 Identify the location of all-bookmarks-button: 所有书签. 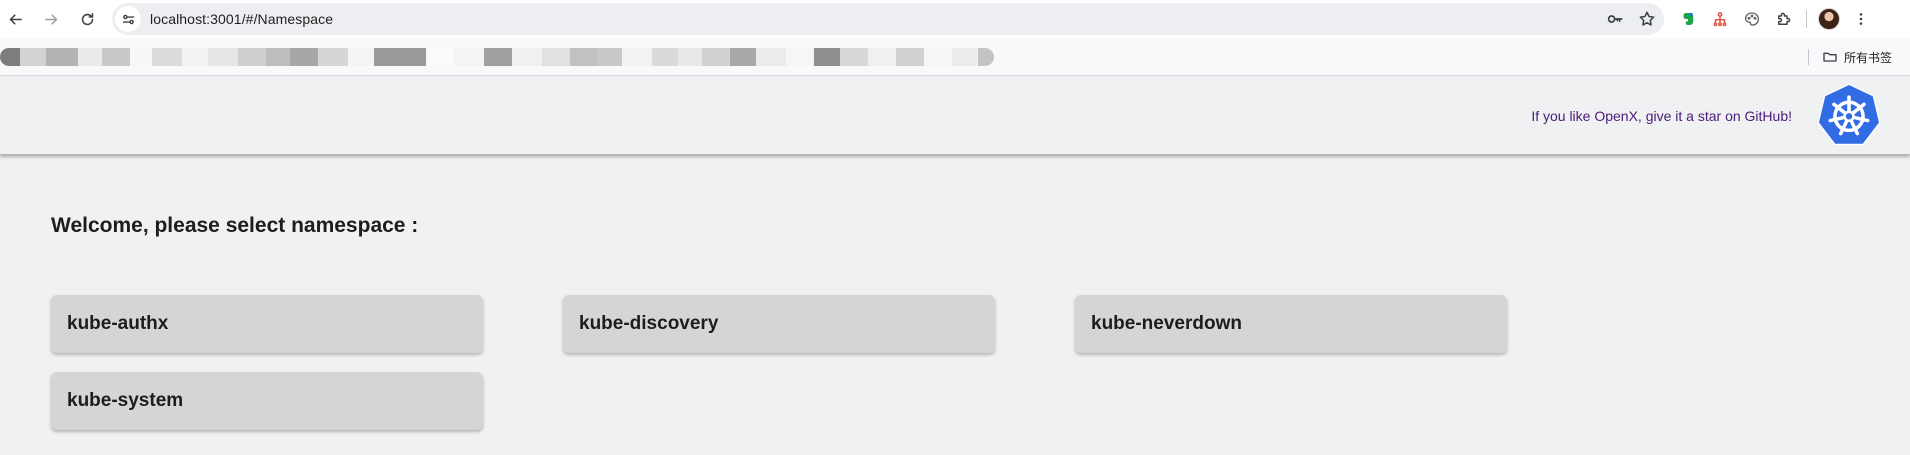
(1857, 57).